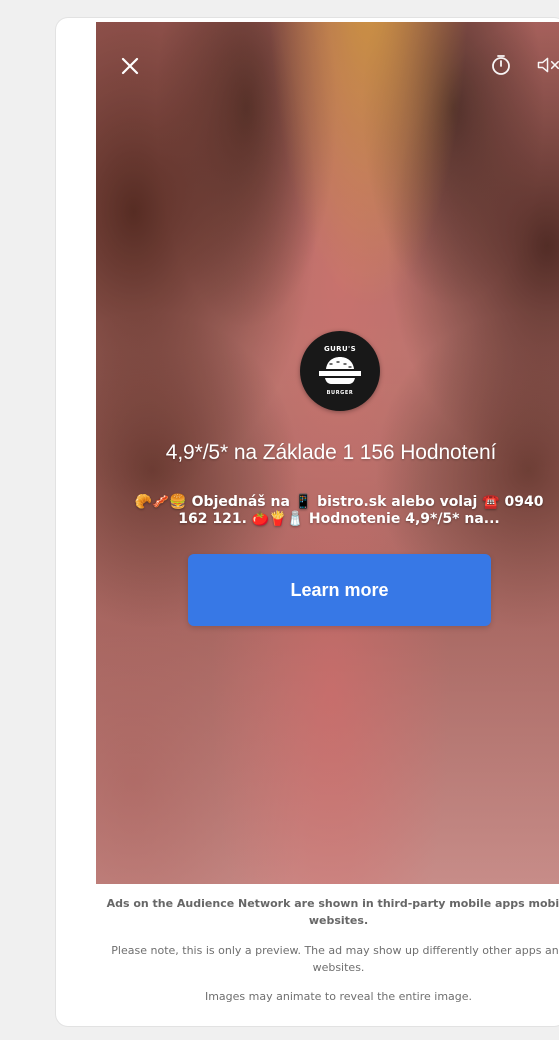 The image size is (559, 1040). What do you see at coordinates (130, 66) in the screenshot?
I see `close-icon` at bounding box center [130, 66].